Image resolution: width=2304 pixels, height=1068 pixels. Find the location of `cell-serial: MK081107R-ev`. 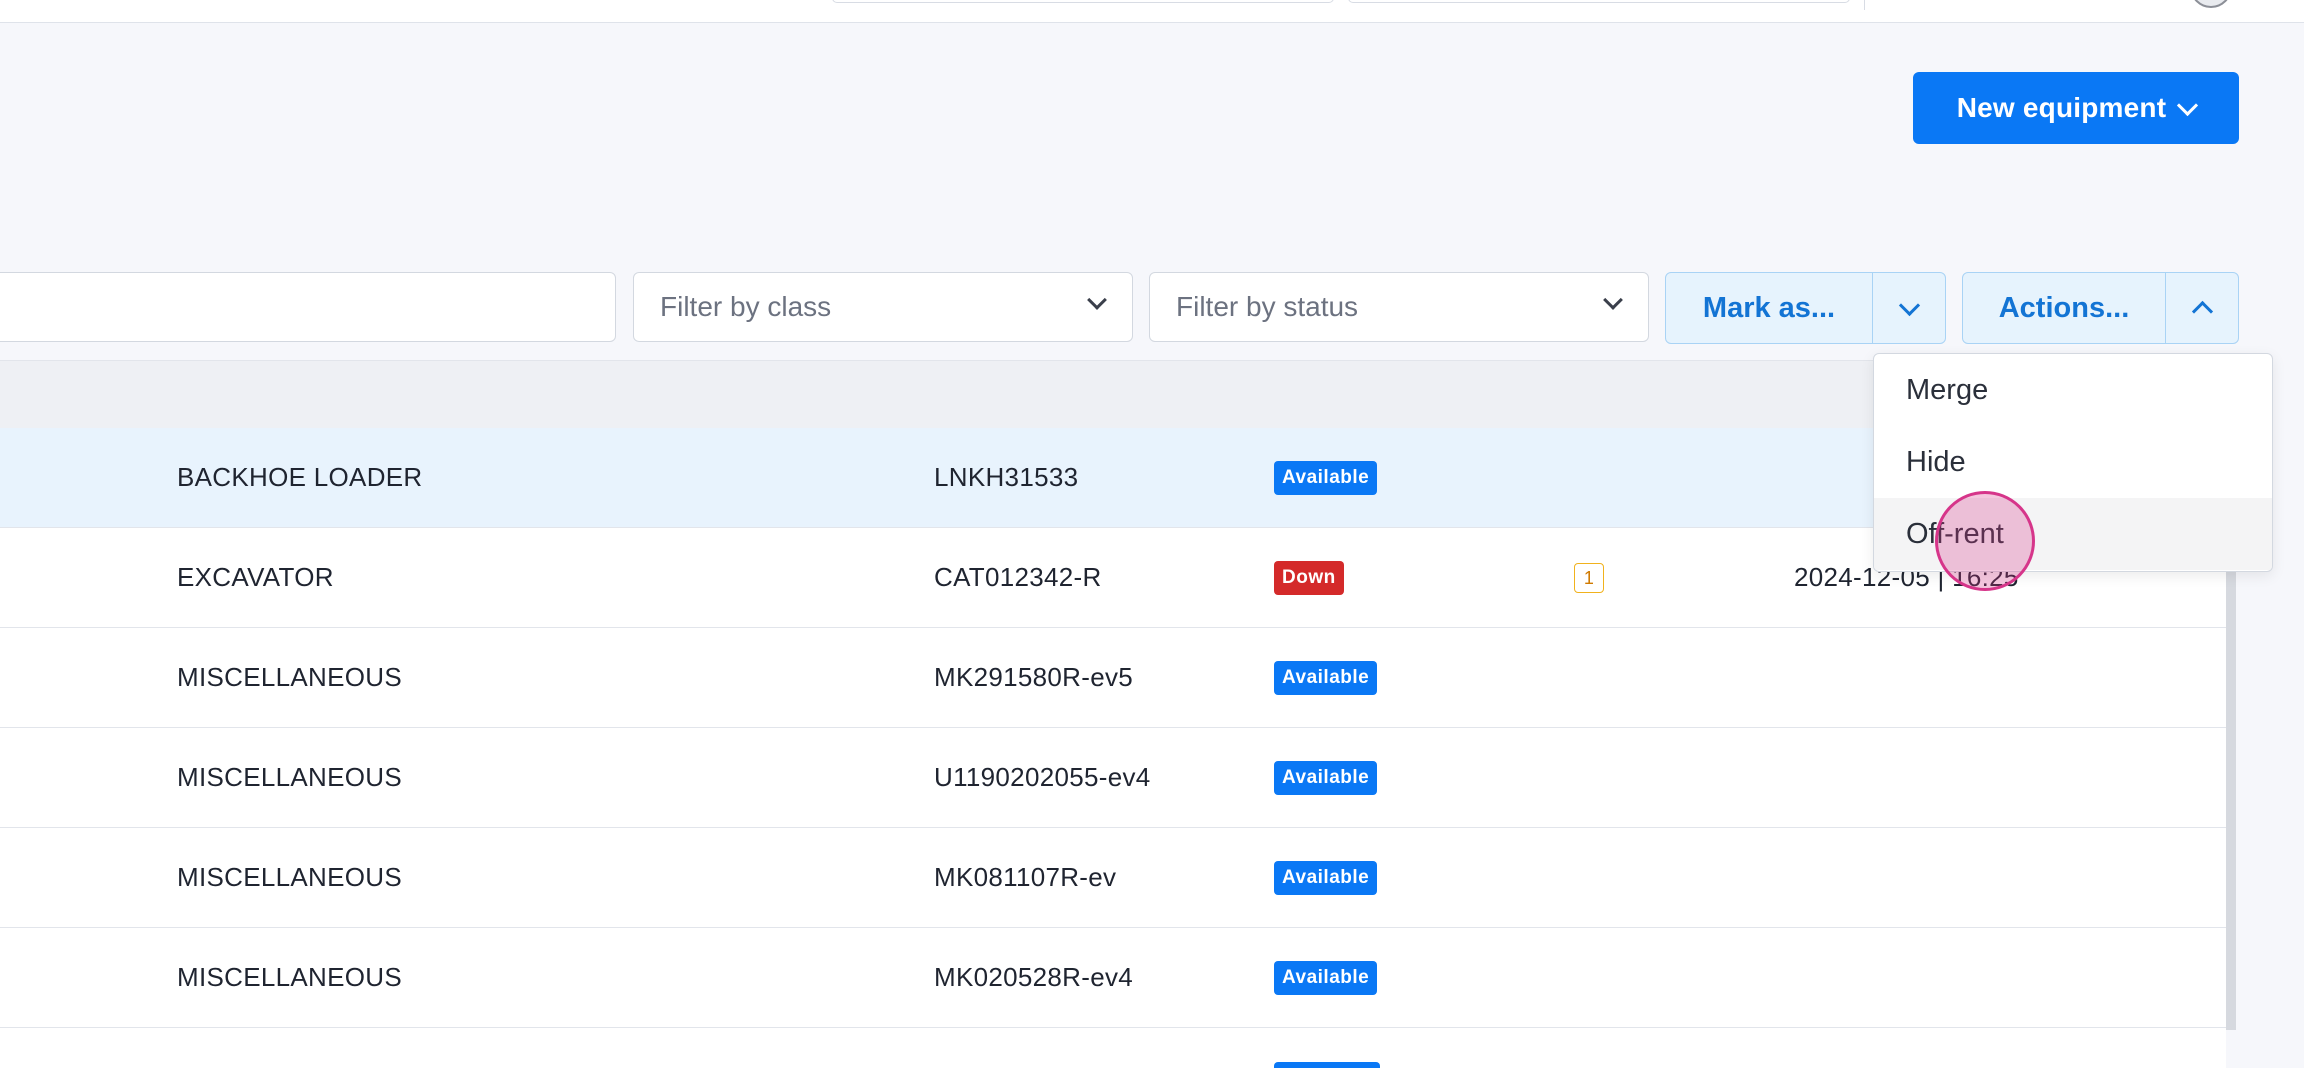

cell-serial: MK081107R-ev is located at coordinates (1025, 877).